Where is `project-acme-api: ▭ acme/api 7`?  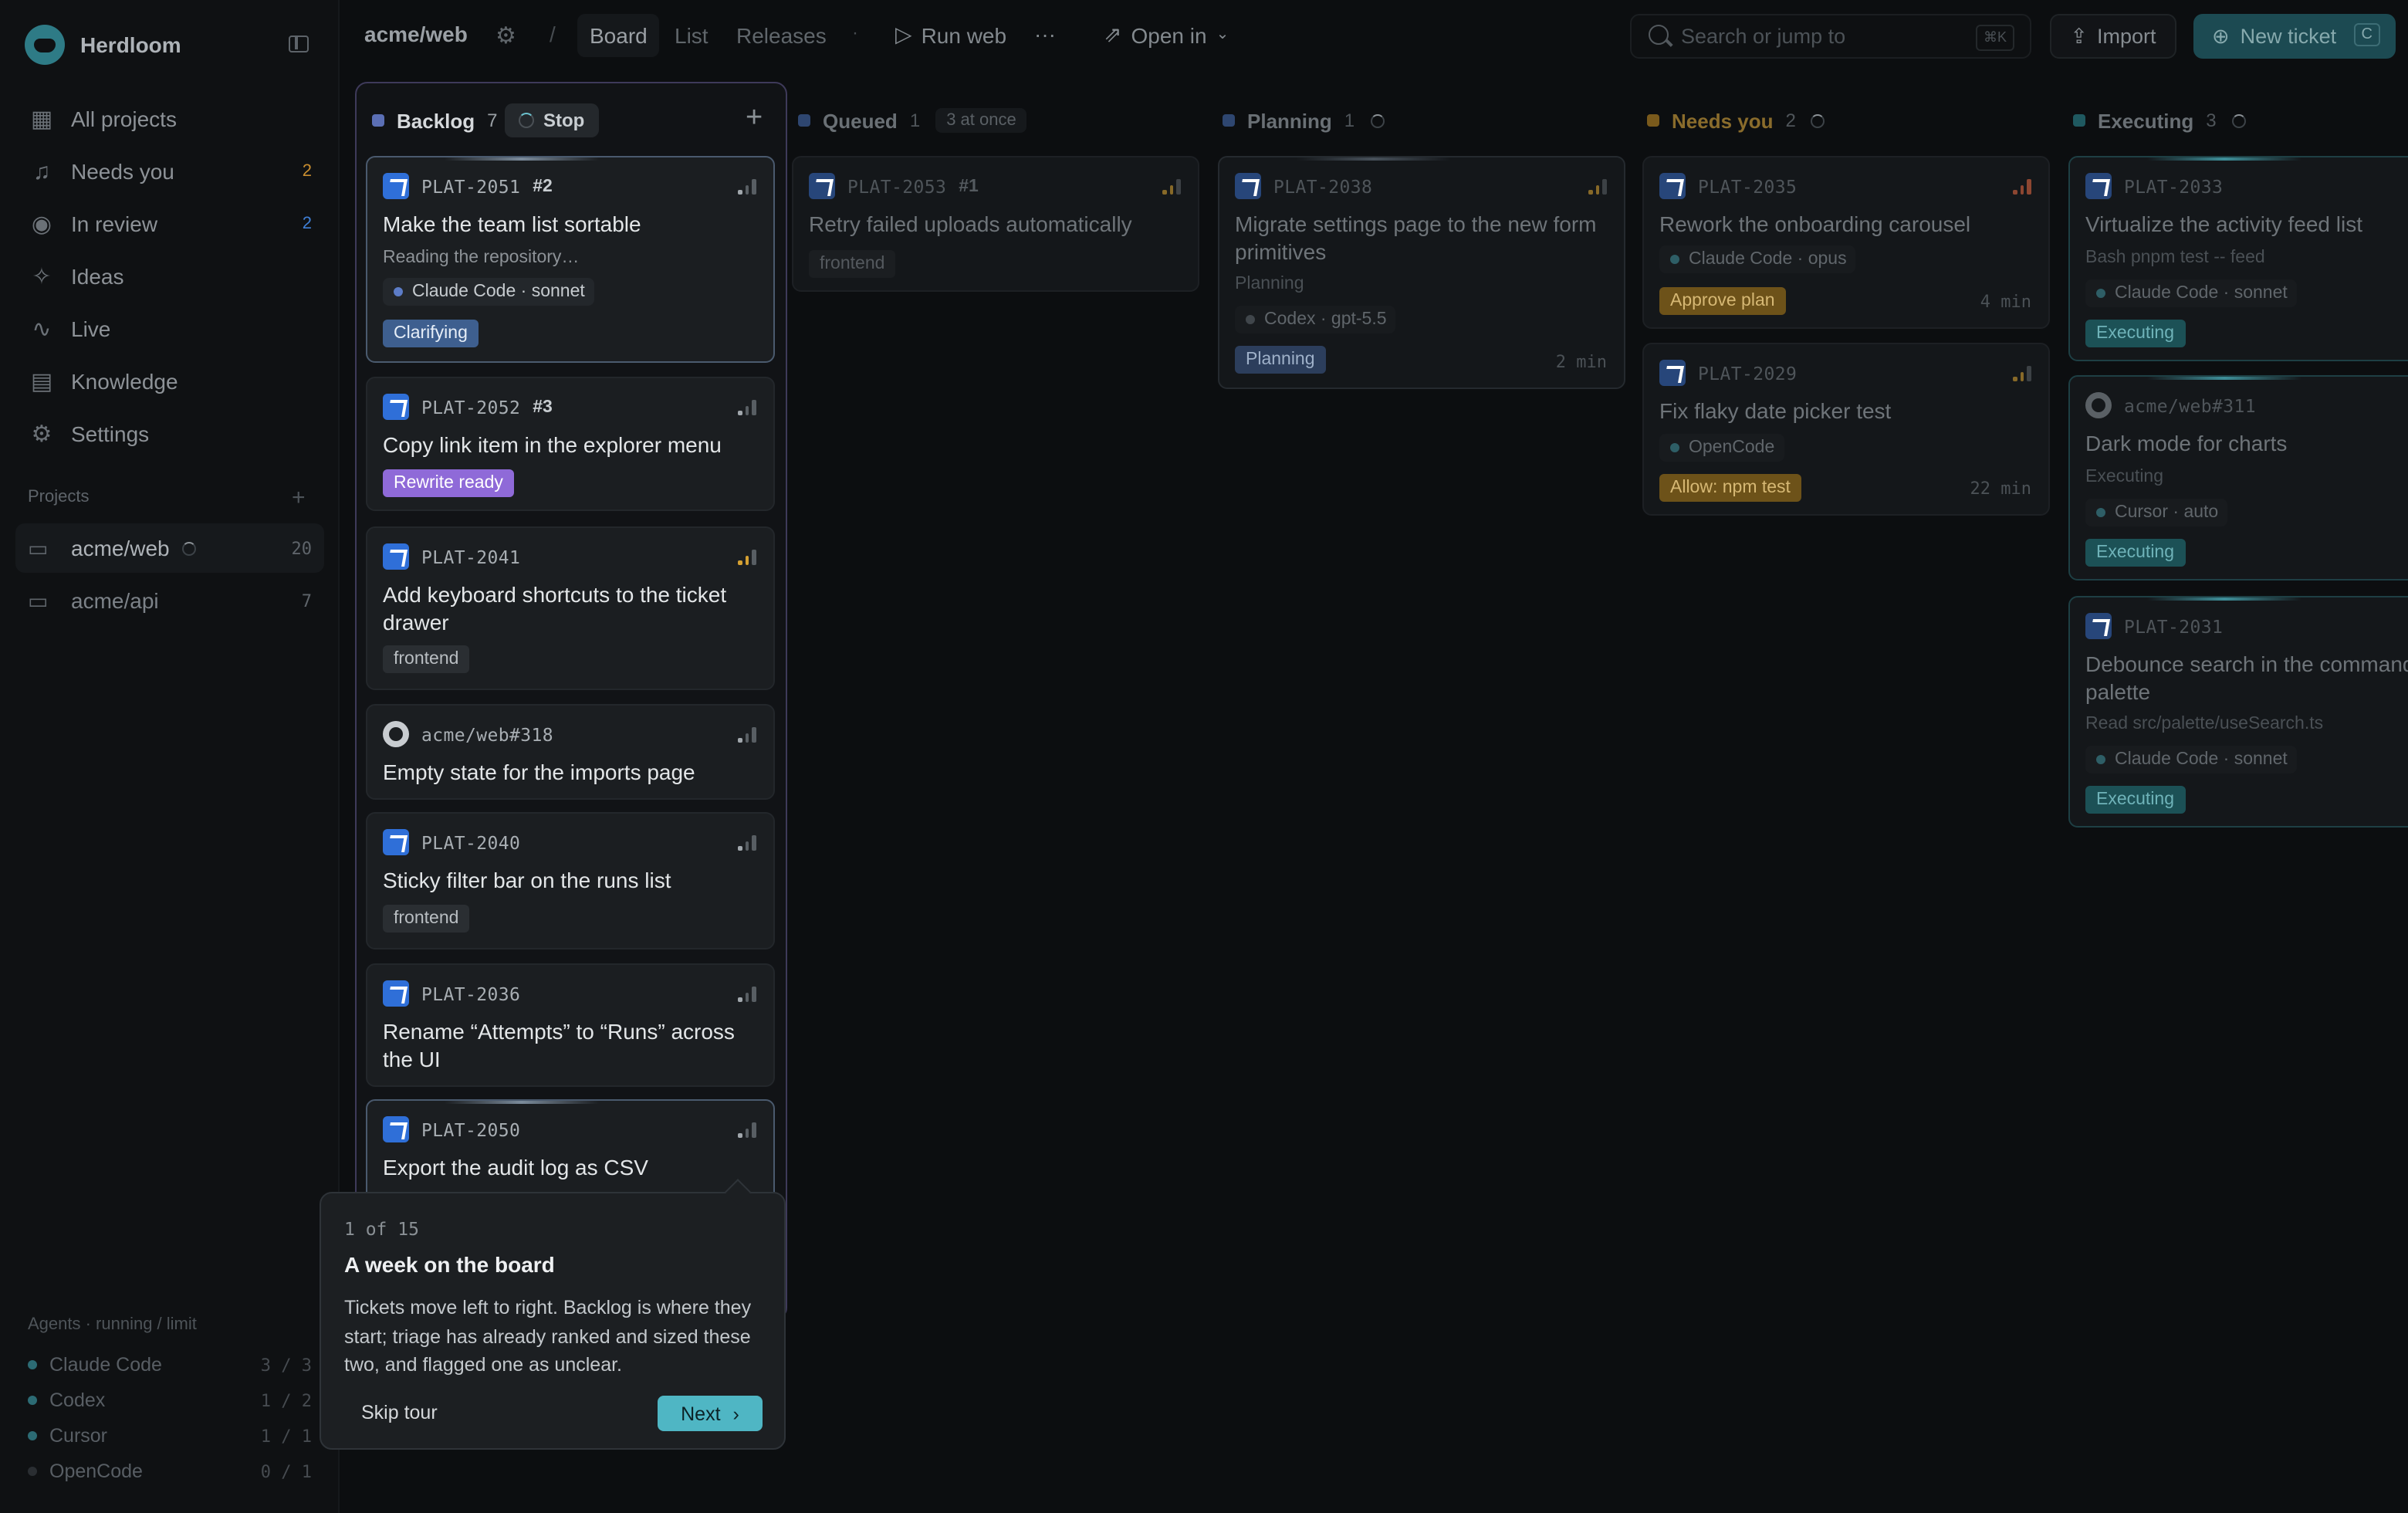 project-acme-api: ▭ acme/api 7 is located at coordinates (169, 600).